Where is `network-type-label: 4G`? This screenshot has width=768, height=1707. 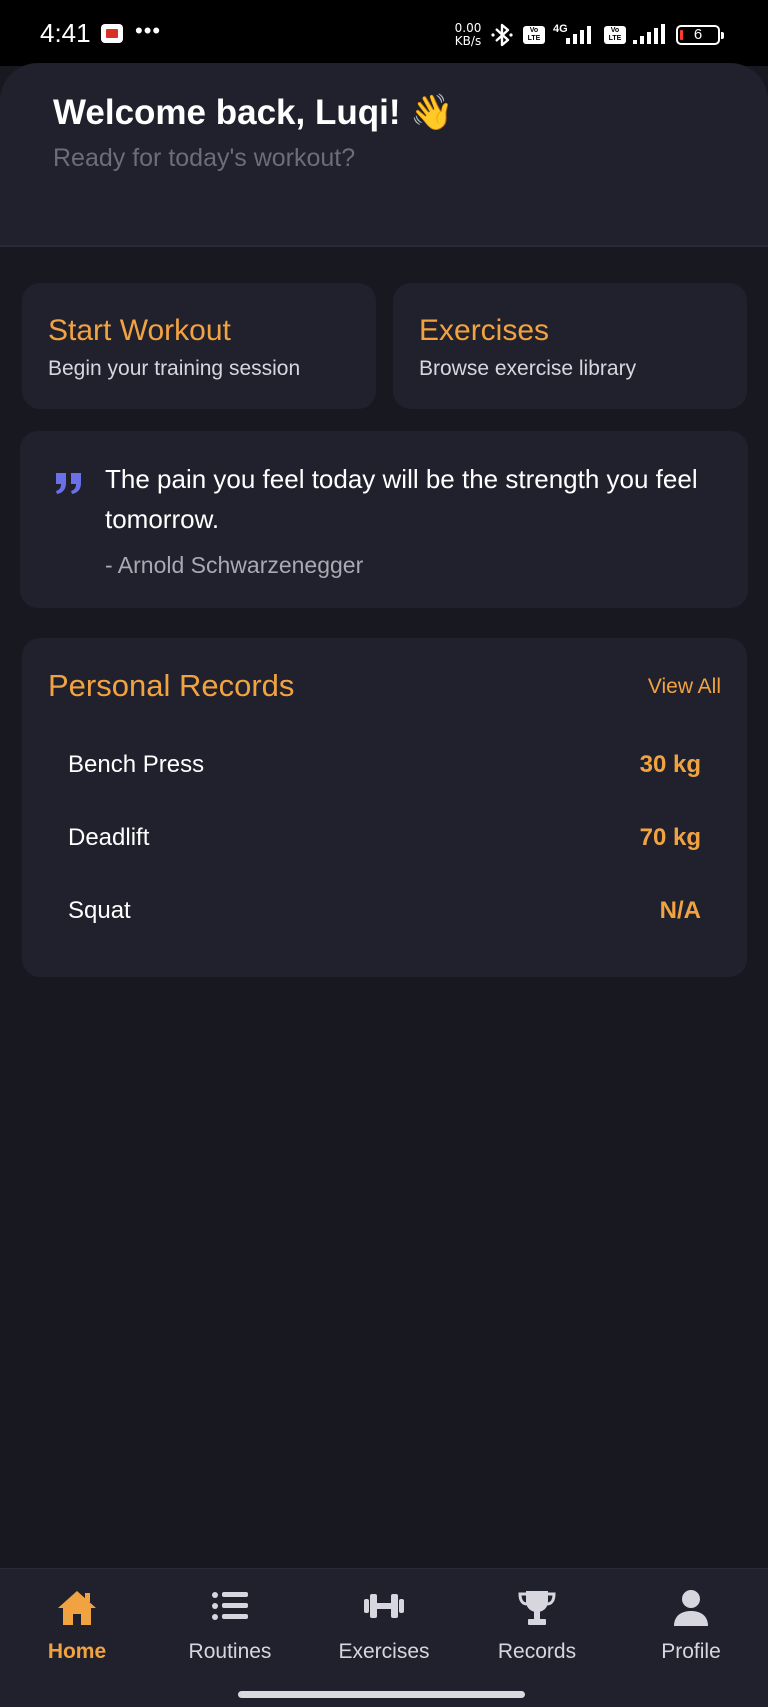
network-type-label: 4G is located at coordinates (560, 29).